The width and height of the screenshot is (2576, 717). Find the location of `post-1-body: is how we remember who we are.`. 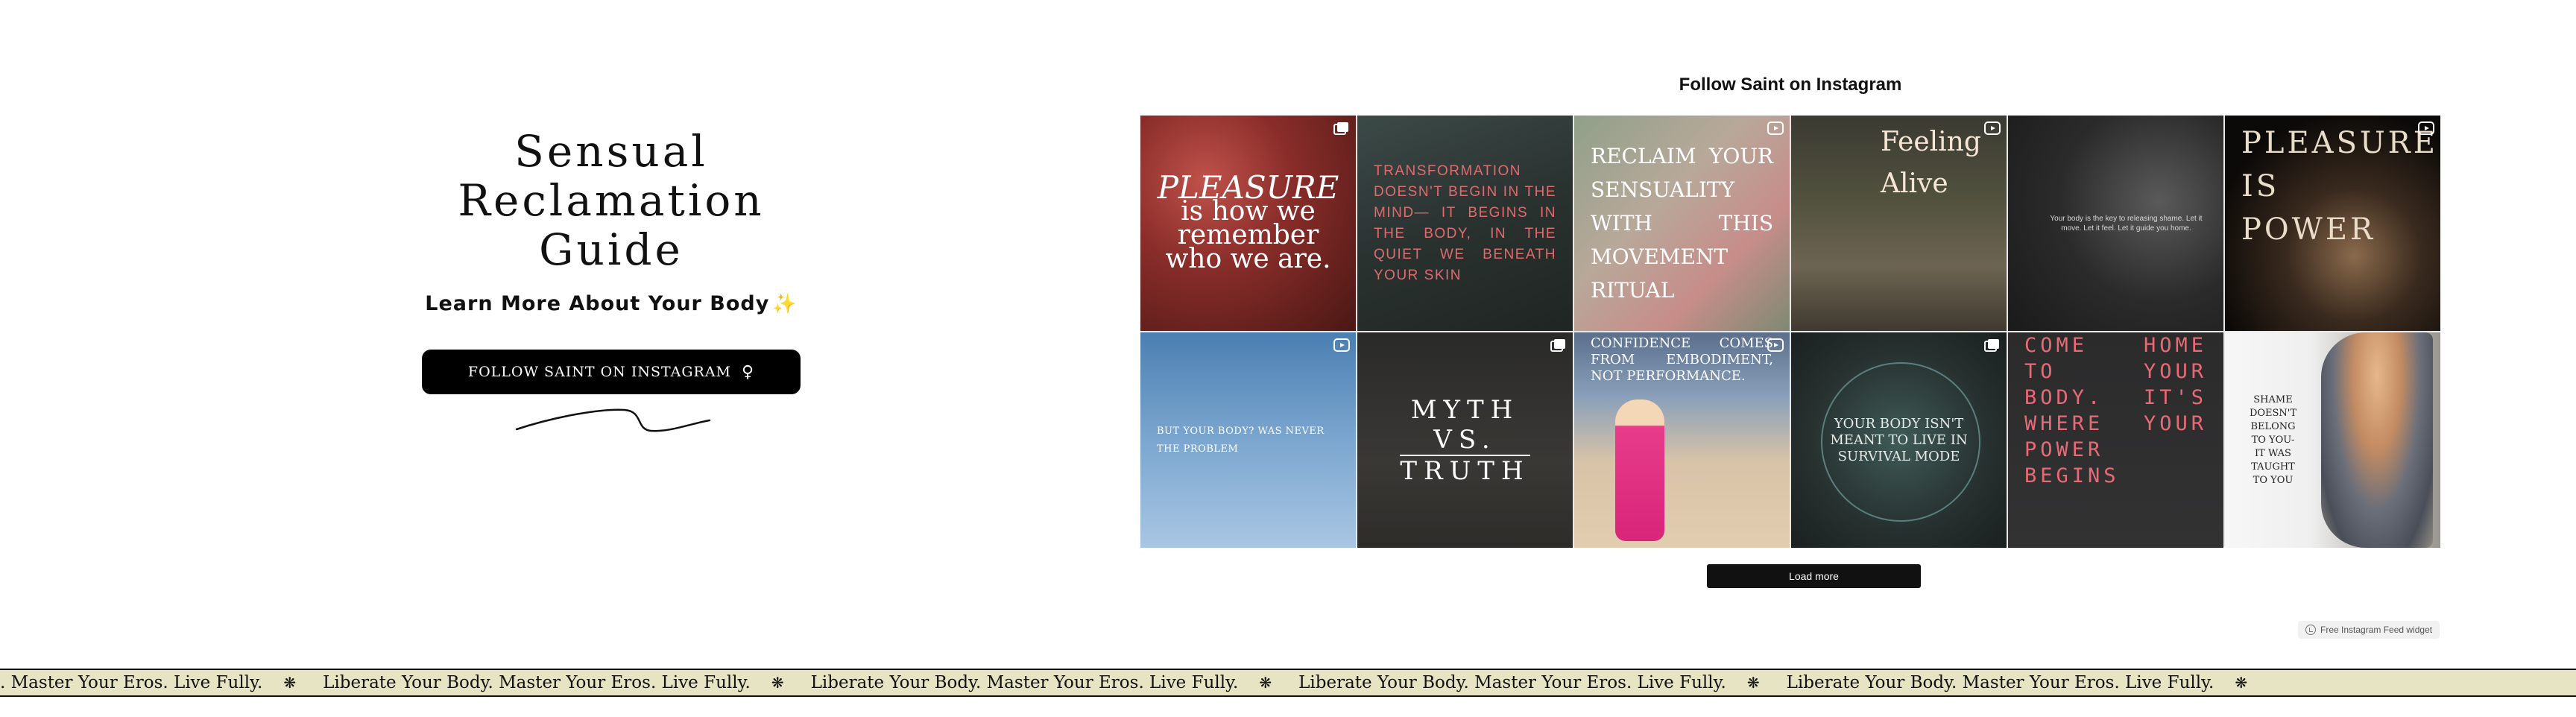

post-1-body: is how we remember who we are. is located at coordinates (1248, 234).